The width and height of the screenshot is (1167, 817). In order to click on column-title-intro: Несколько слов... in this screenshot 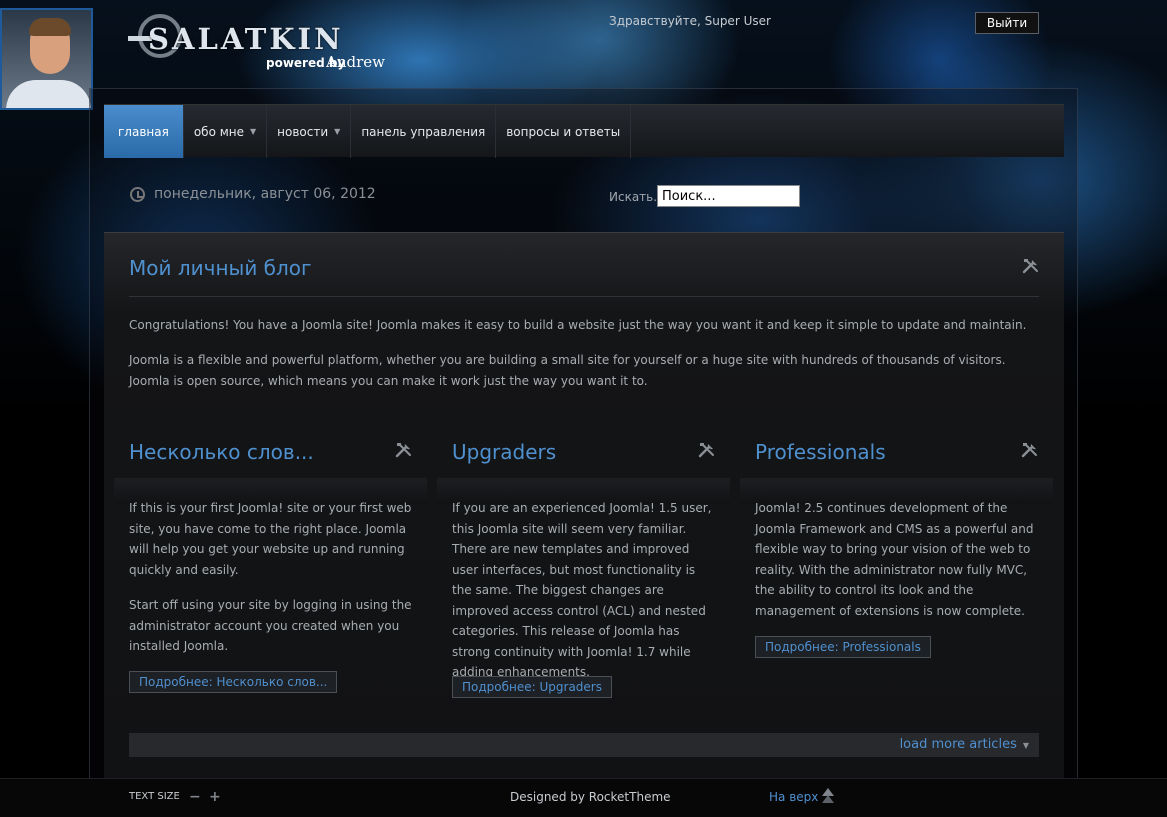, I will do `click(221, 452)`.